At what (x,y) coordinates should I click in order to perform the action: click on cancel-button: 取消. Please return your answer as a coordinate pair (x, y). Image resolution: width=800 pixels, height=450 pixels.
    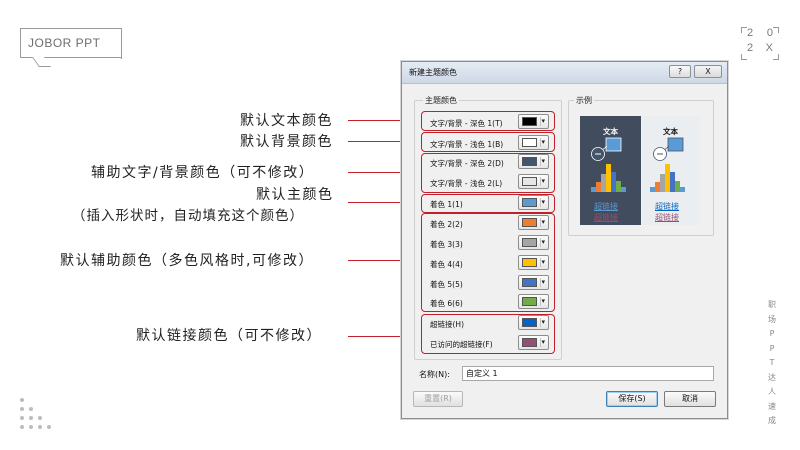
    Looking at the image, I should click on (690, 399).